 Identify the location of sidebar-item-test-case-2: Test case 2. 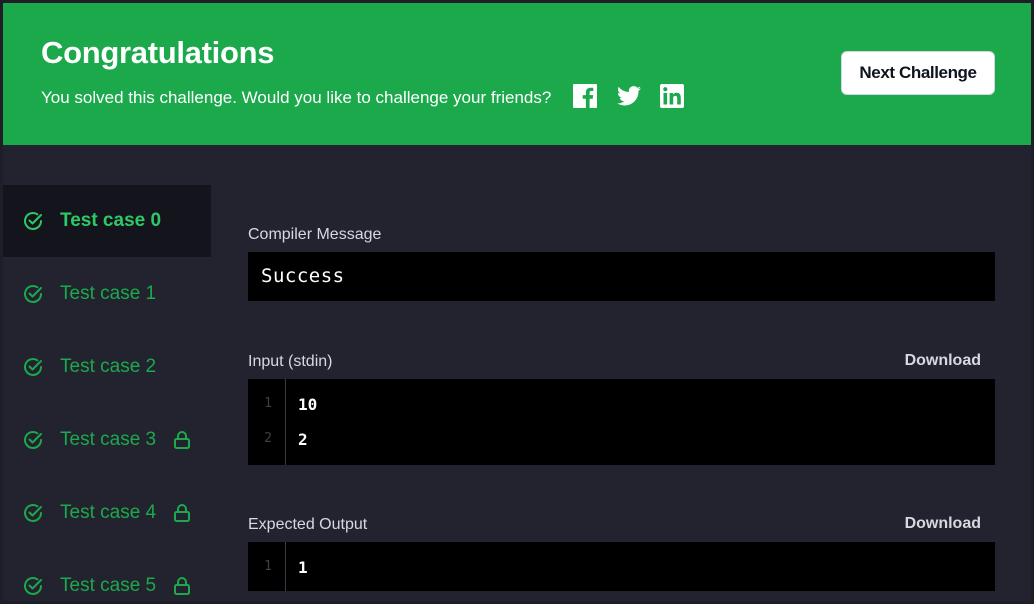
(107, 367).